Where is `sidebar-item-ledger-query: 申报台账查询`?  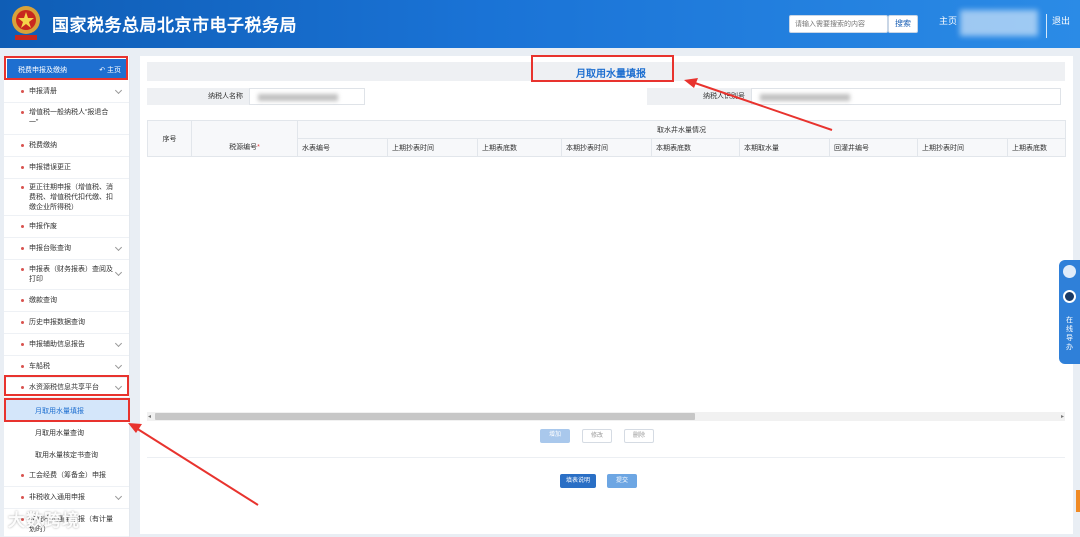 sidebar-item-ledger-query: 申报台账查询 is located at coordinates (66, 249).